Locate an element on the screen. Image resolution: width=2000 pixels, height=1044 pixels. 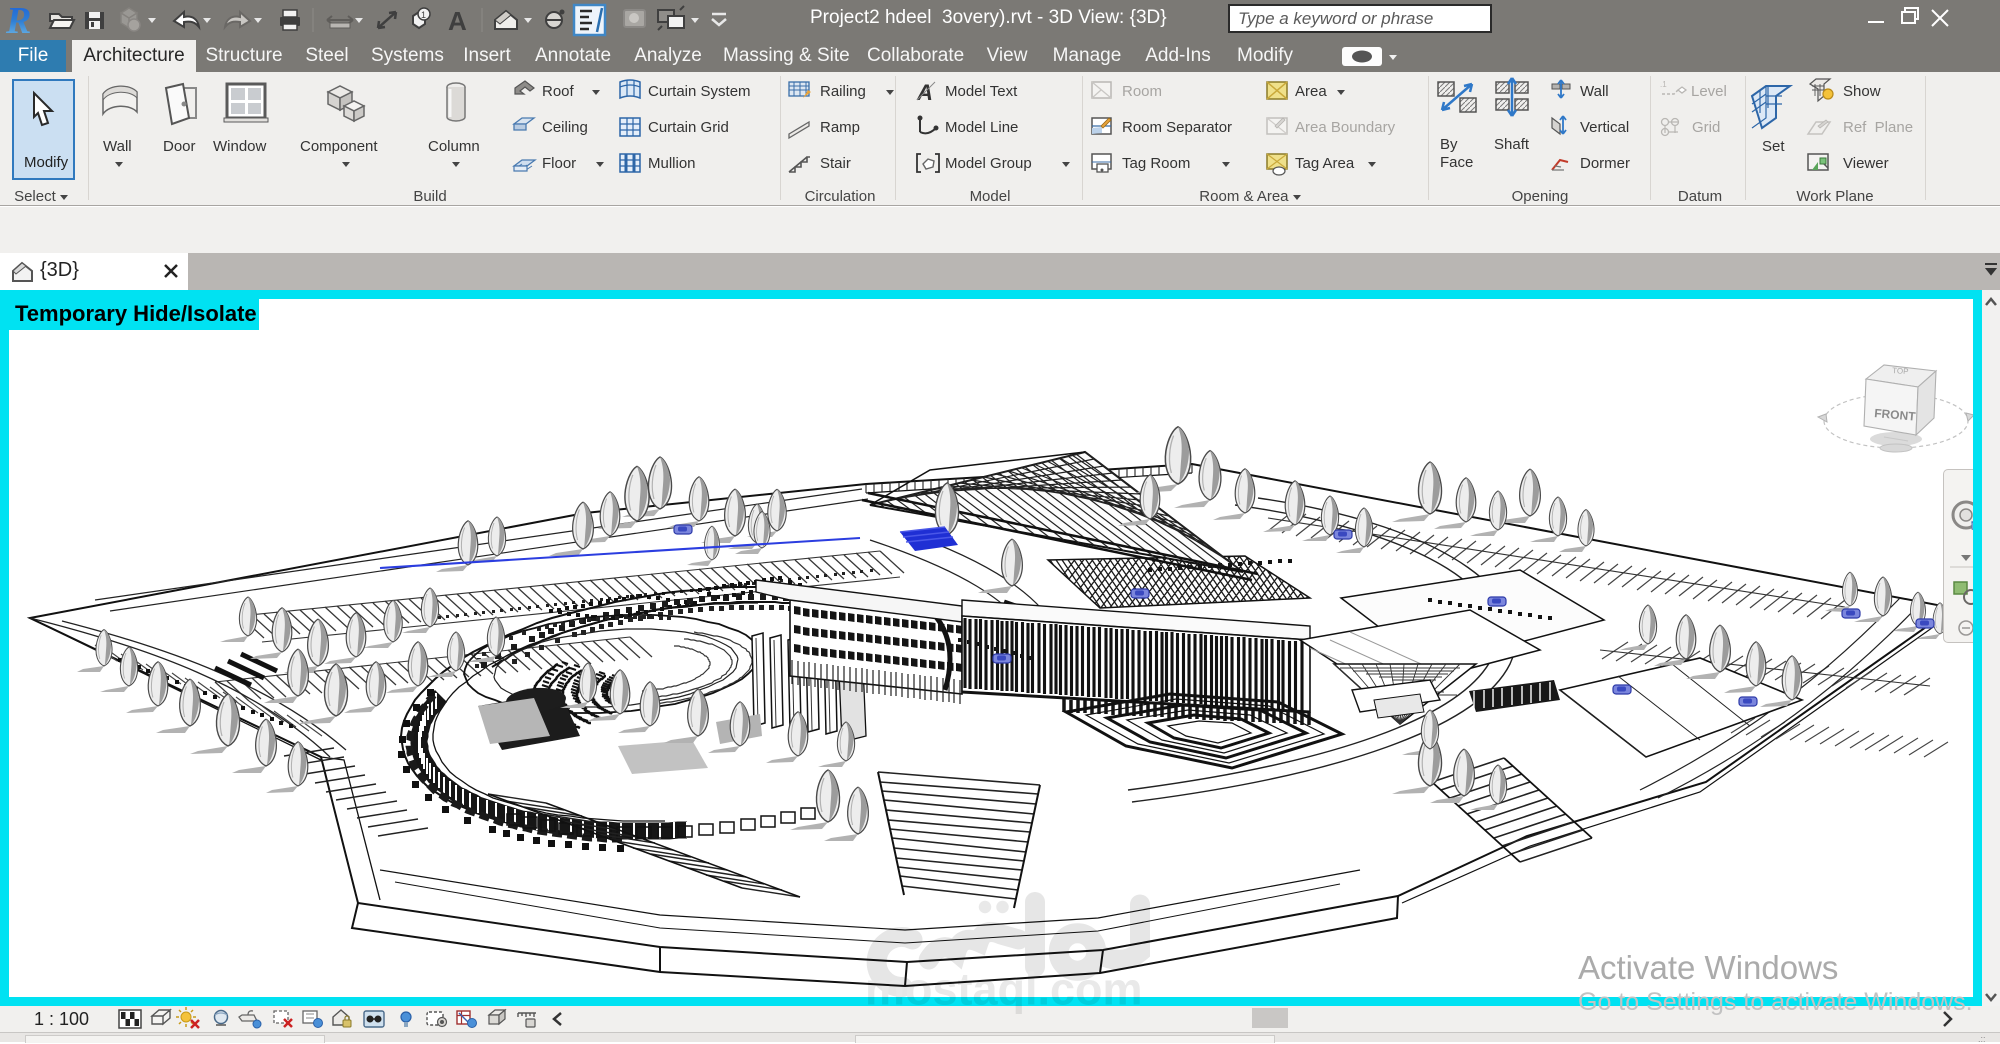
svg-text: .1 is located at coordinates (1663, 84).